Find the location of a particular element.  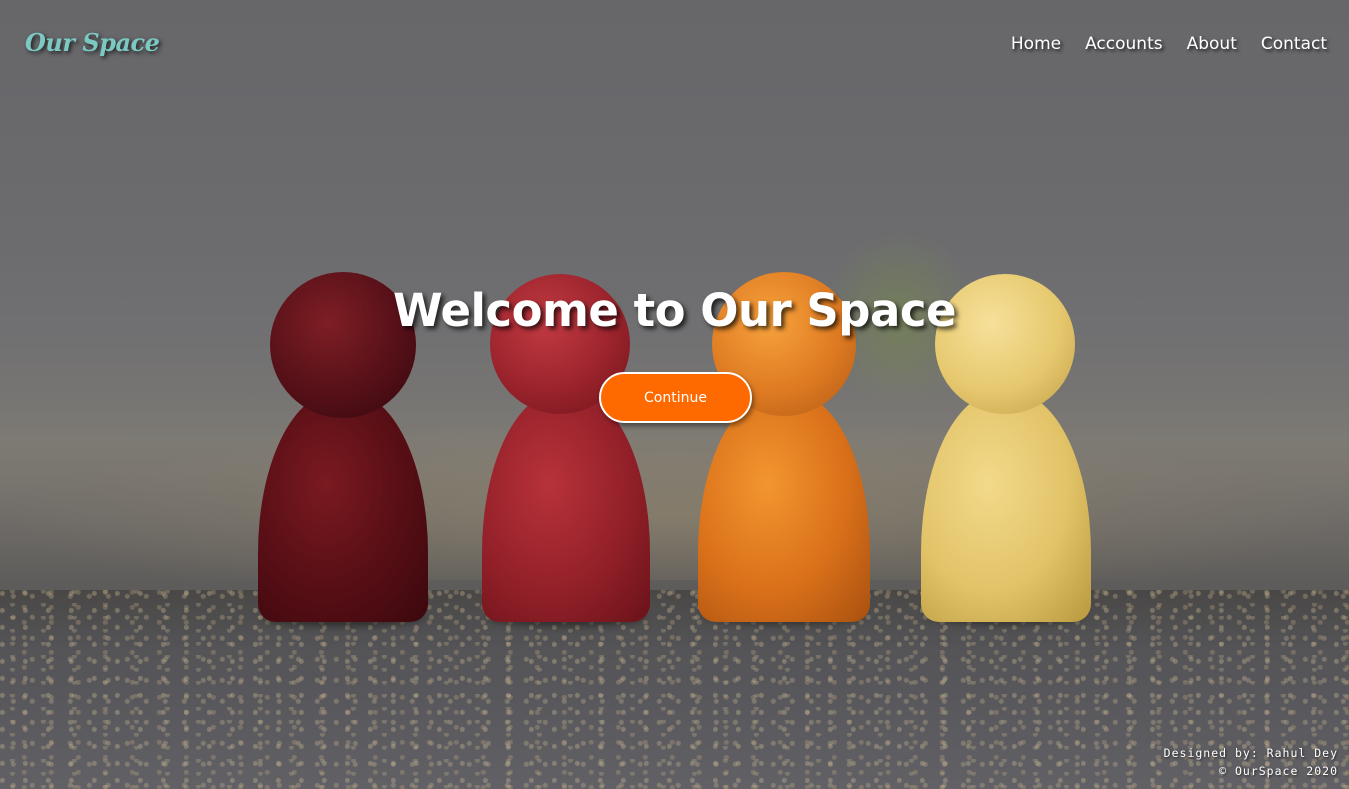

nav-about-link: About is located at coordinates (1212, 44).